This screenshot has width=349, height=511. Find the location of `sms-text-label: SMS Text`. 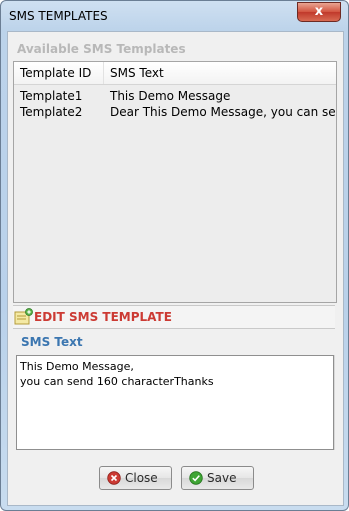

sms-text-label: SMS Text is located at coordinates (52, 342).